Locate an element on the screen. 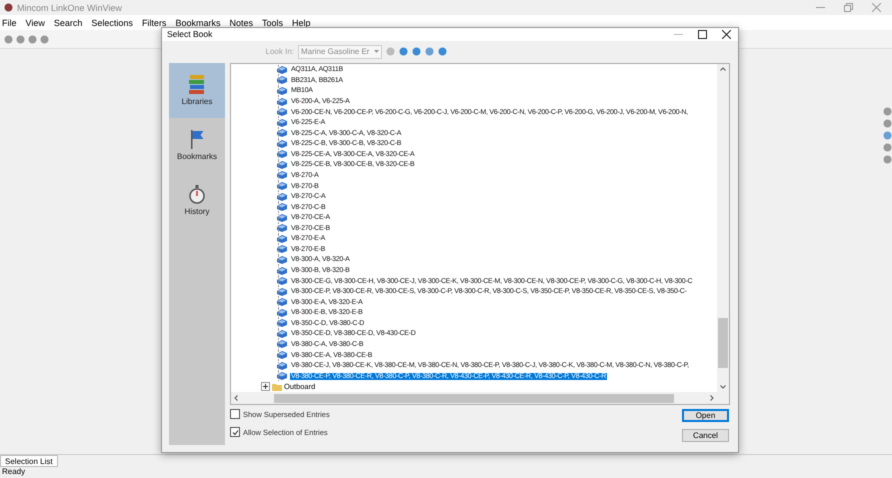 This screenshot has width=892, height=478. scroll-down-icon is located at coordinates (723, 387).